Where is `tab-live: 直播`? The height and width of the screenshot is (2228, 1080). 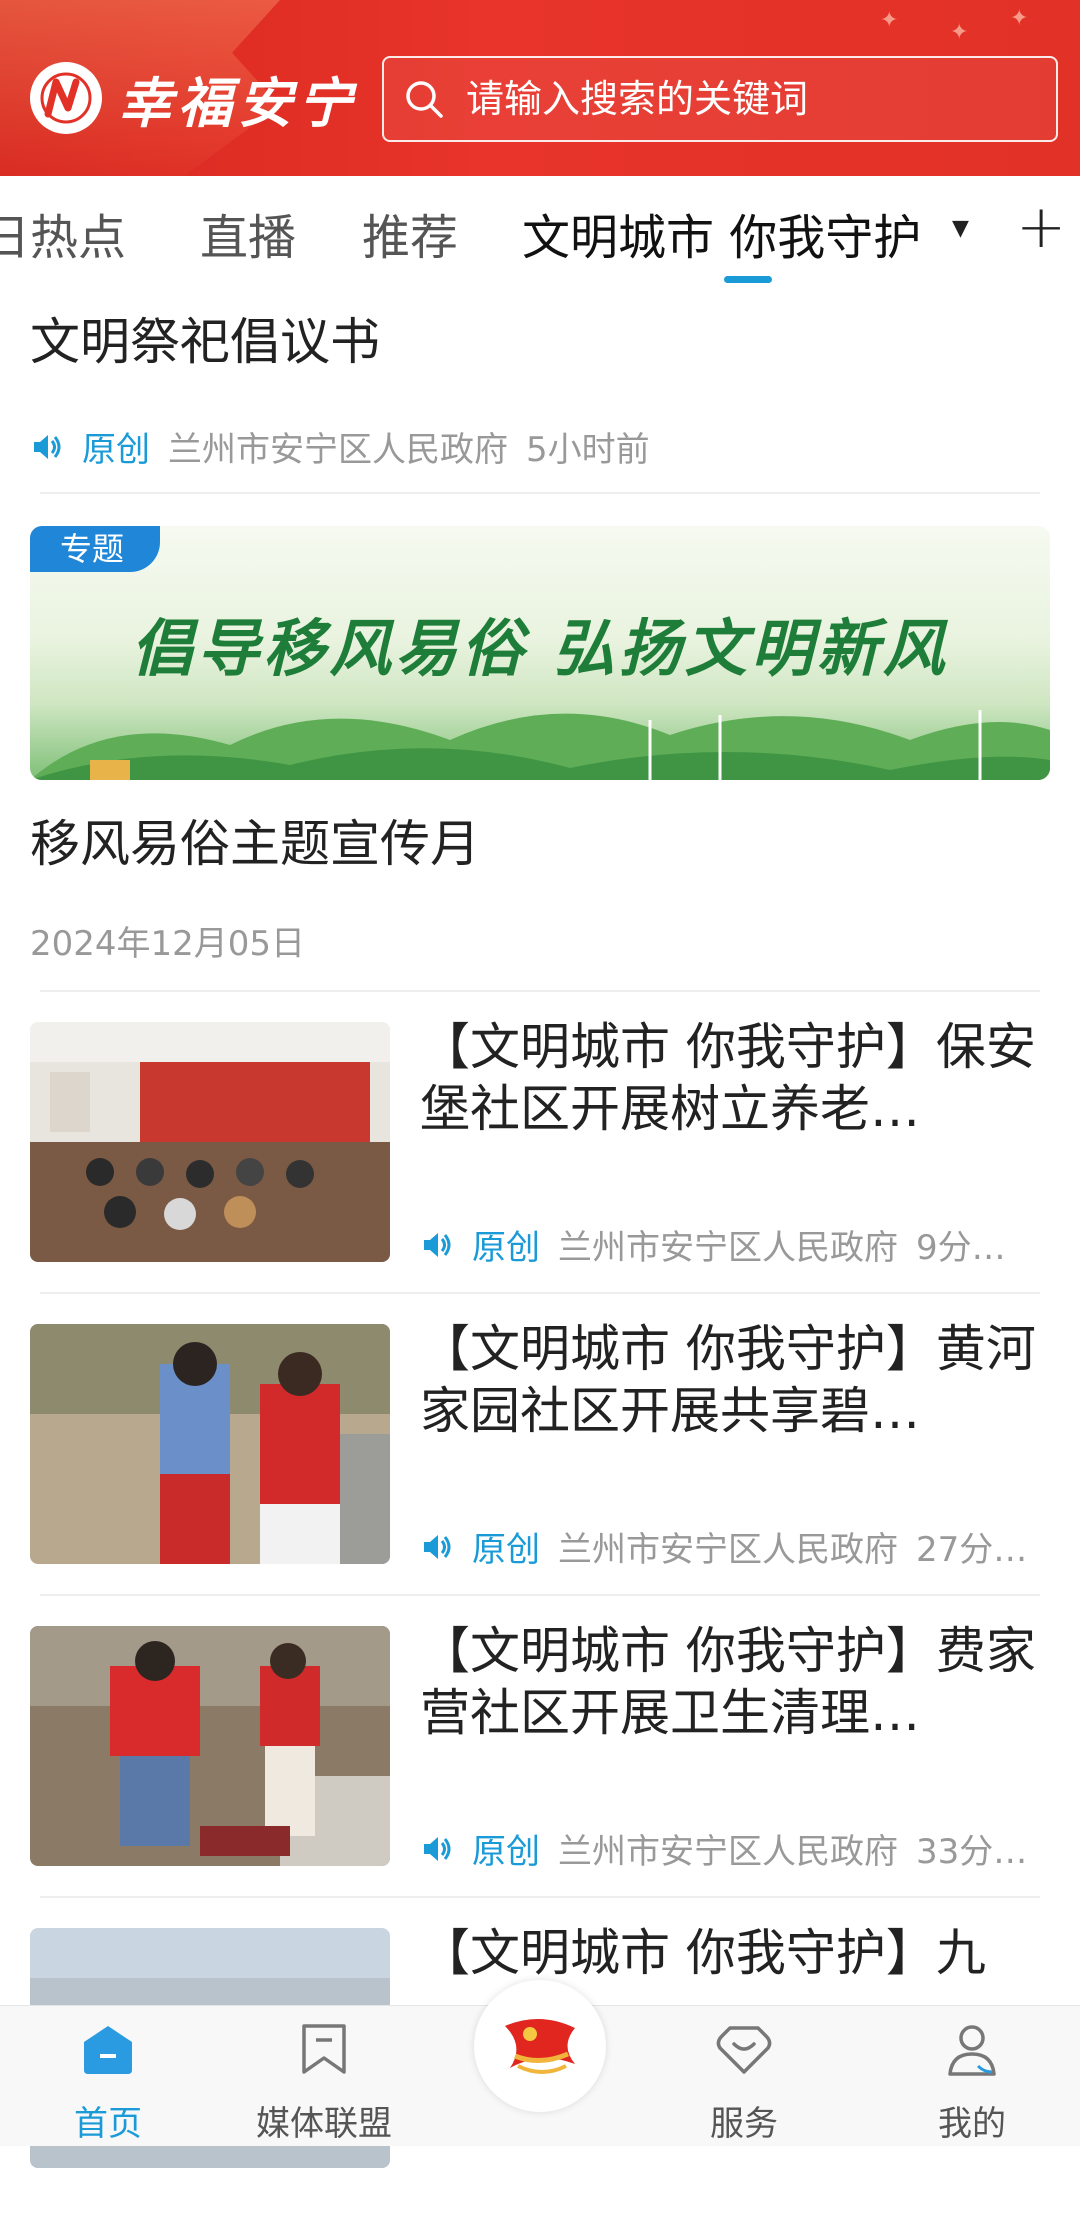 tab-live: 直播 is located at coordinates (248, 233).